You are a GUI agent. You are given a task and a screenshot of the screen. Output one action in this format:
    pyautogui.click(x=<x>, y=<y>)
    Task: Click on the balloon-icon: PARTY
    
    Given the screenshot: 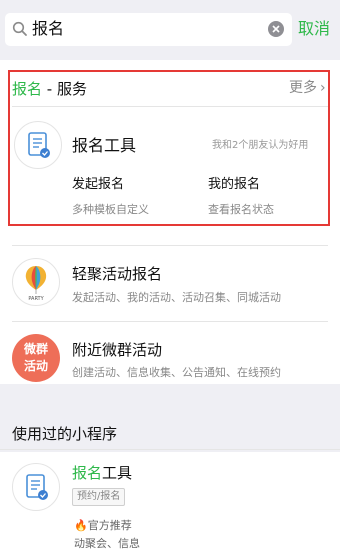 What is the action you would take?
    pyautogui.click(x=36, y=282)
    